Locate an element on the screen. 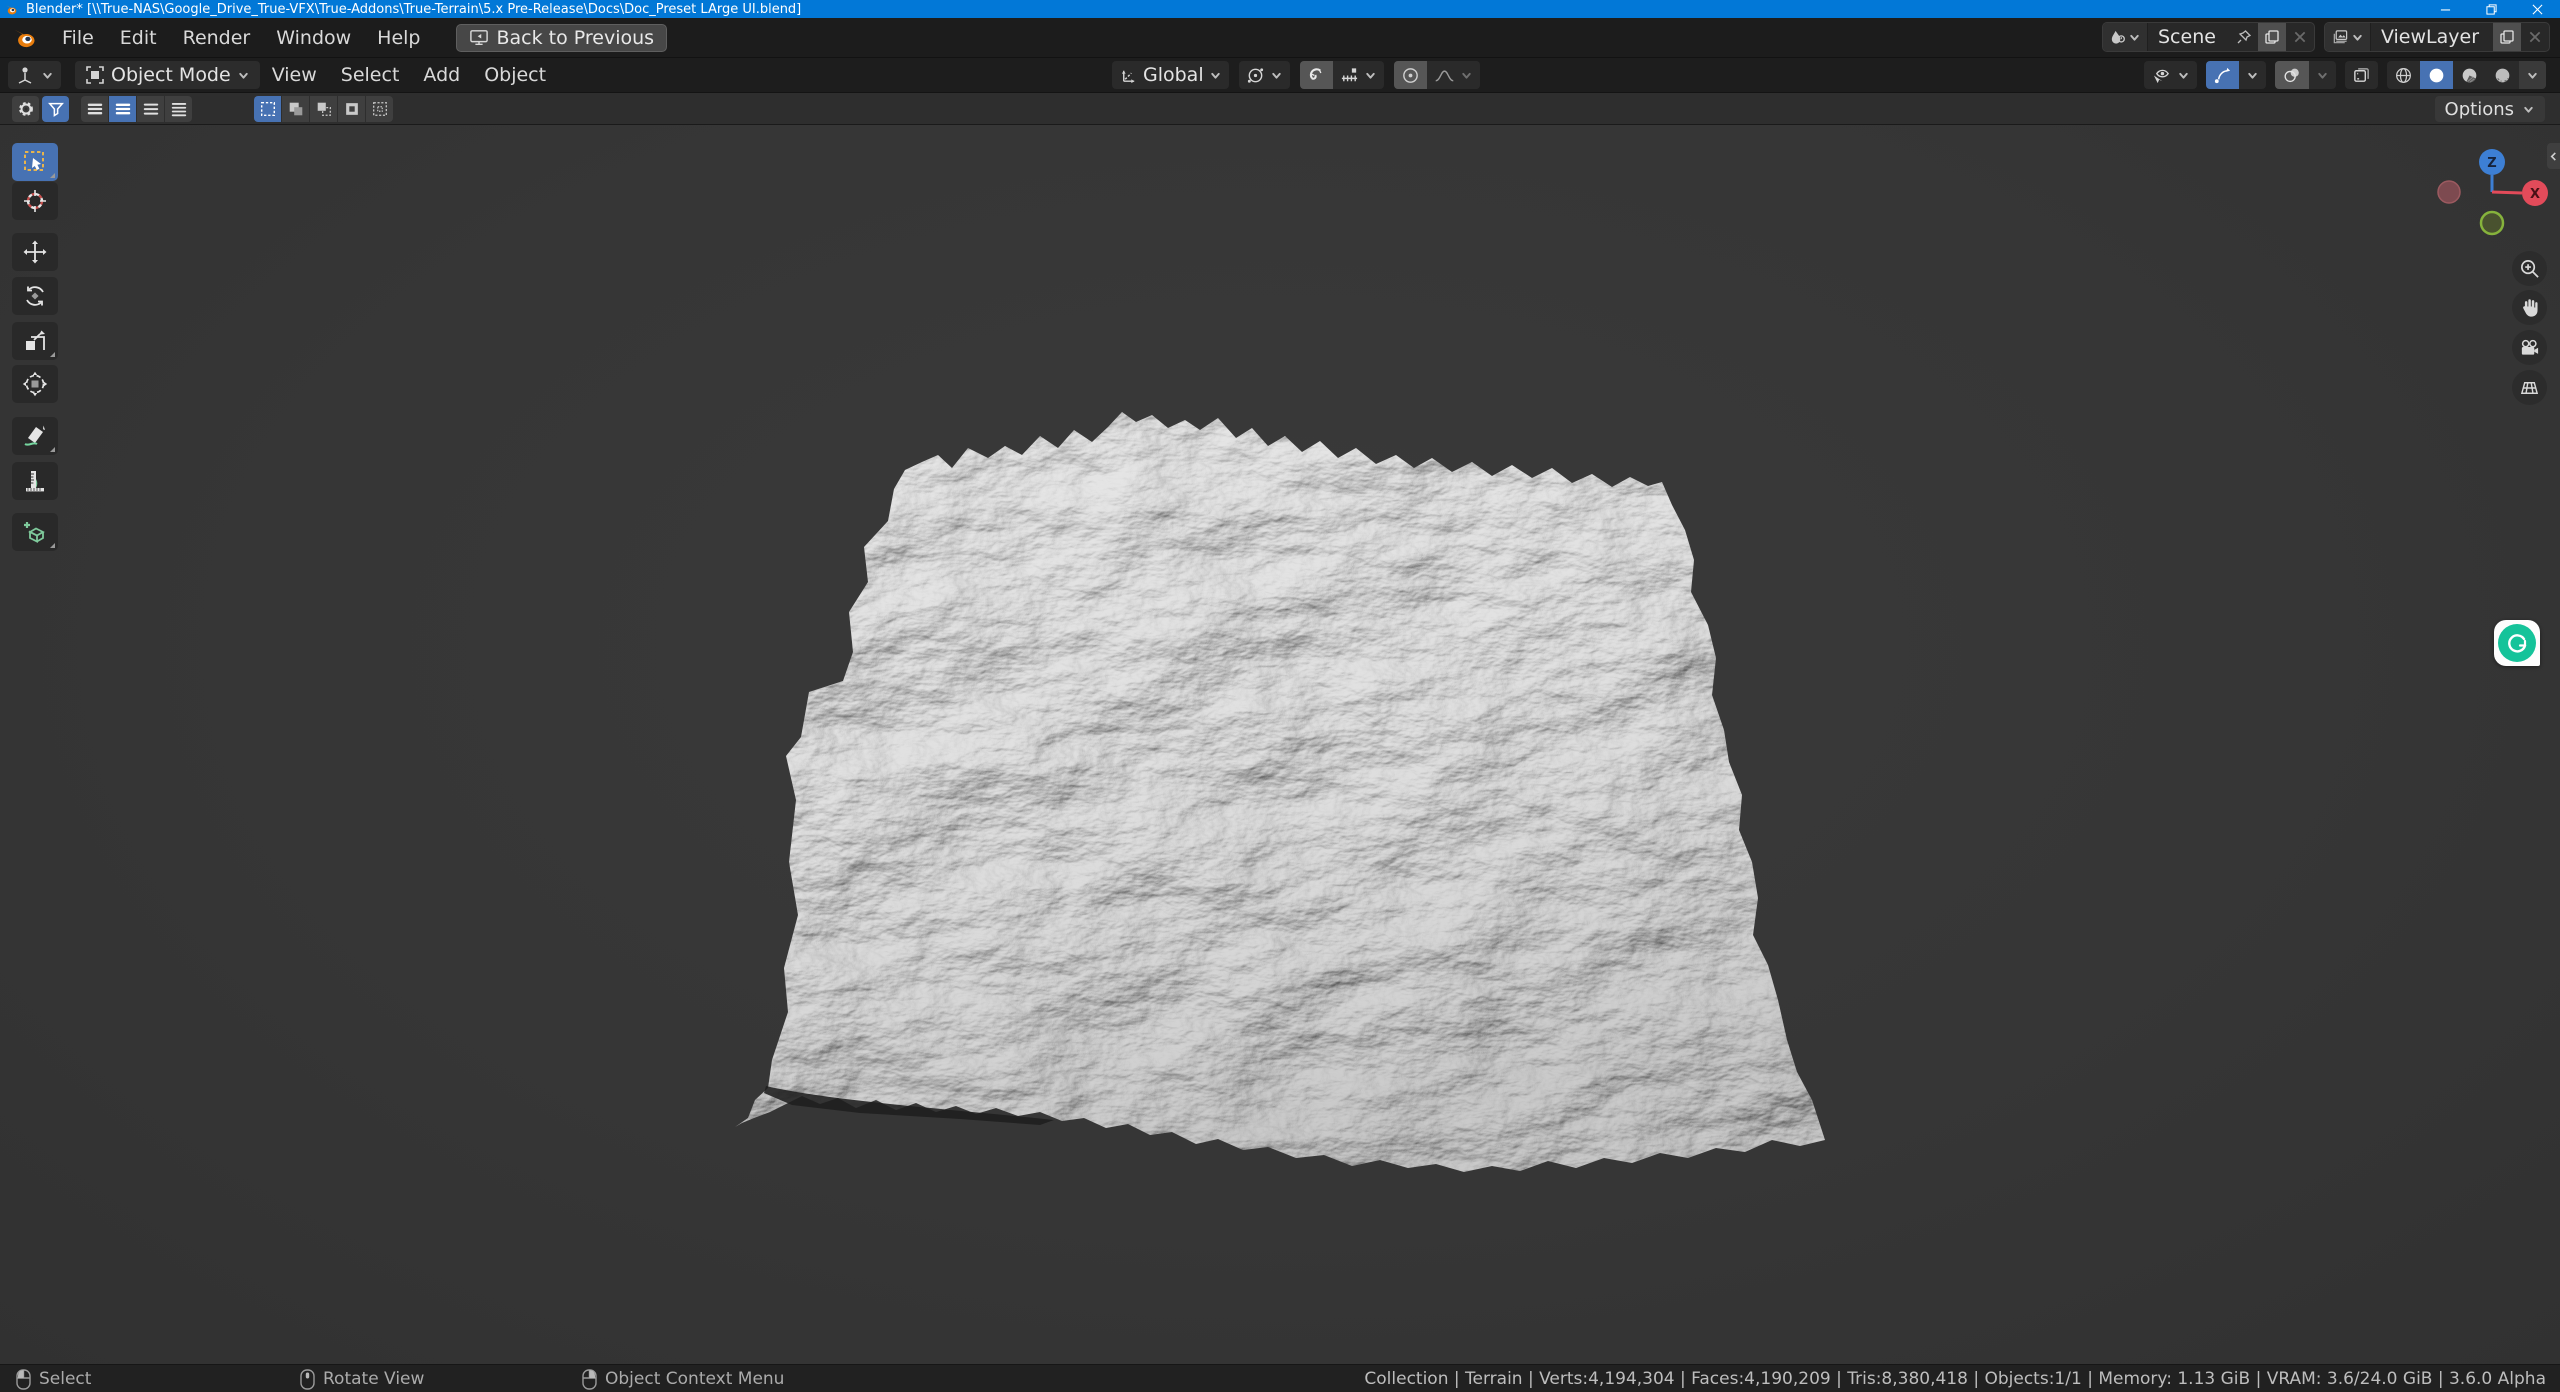  pin-scene-button is located at coordinates (2244, 37).